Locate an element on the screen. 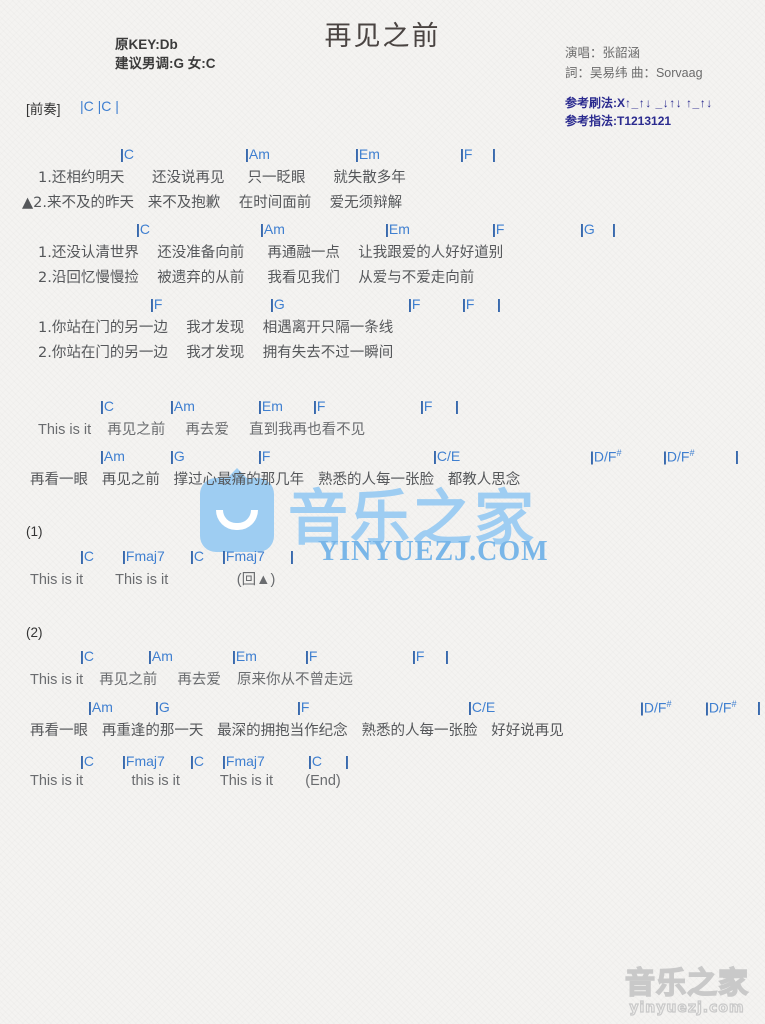 Image resolution: width=765 pixels, height=1024 pixels. intro-chord-line: |C |C | is located at coordinates (382, 108).